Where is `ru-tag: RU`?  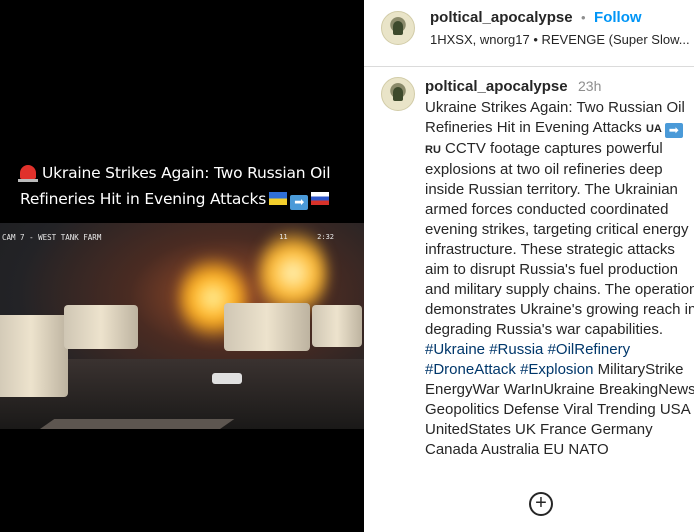
ru-tag: RU is located at coordinates (433, 150).